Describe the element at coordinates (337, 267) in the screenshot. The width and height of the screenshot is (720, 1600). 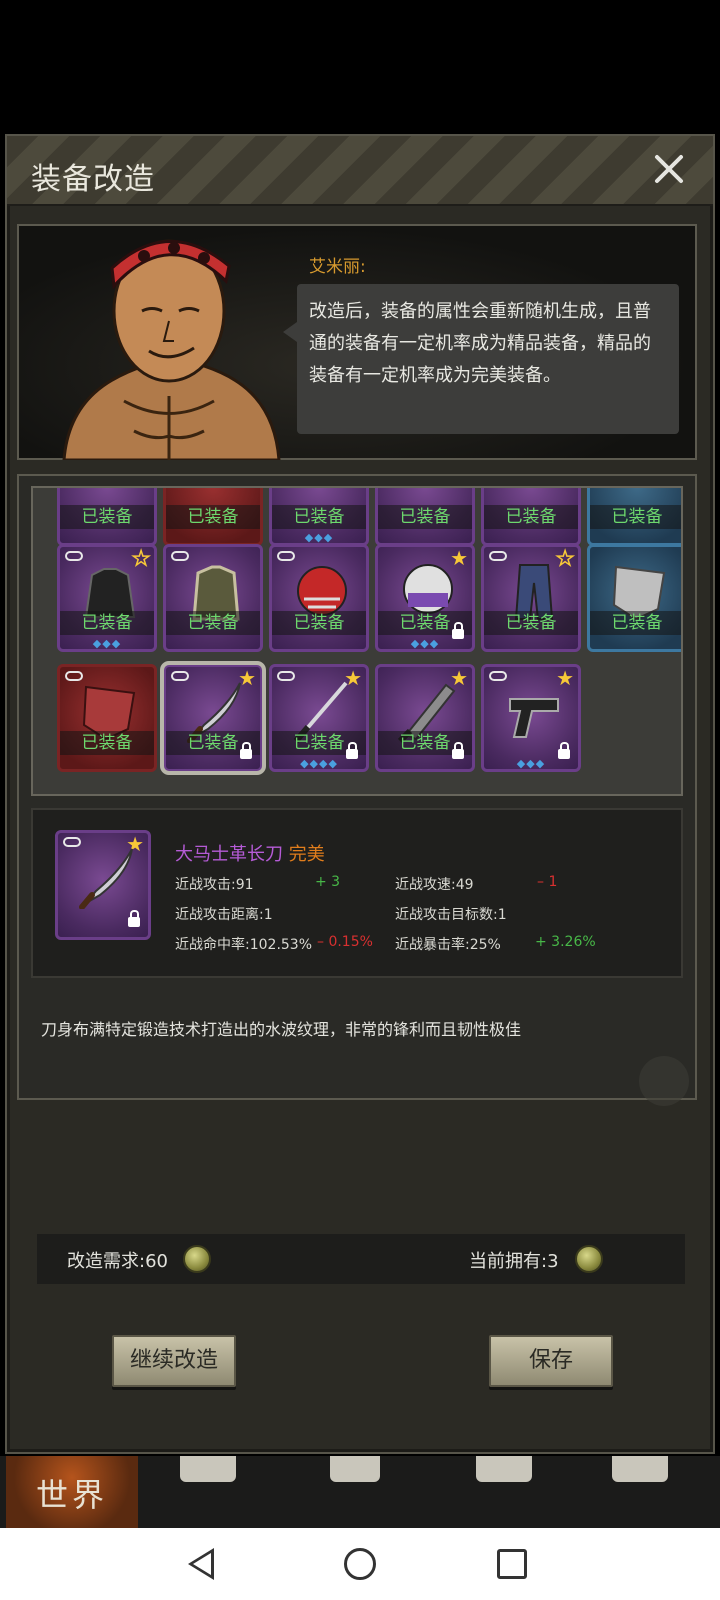
I see `npc-name: 艾米丽:` at that location.